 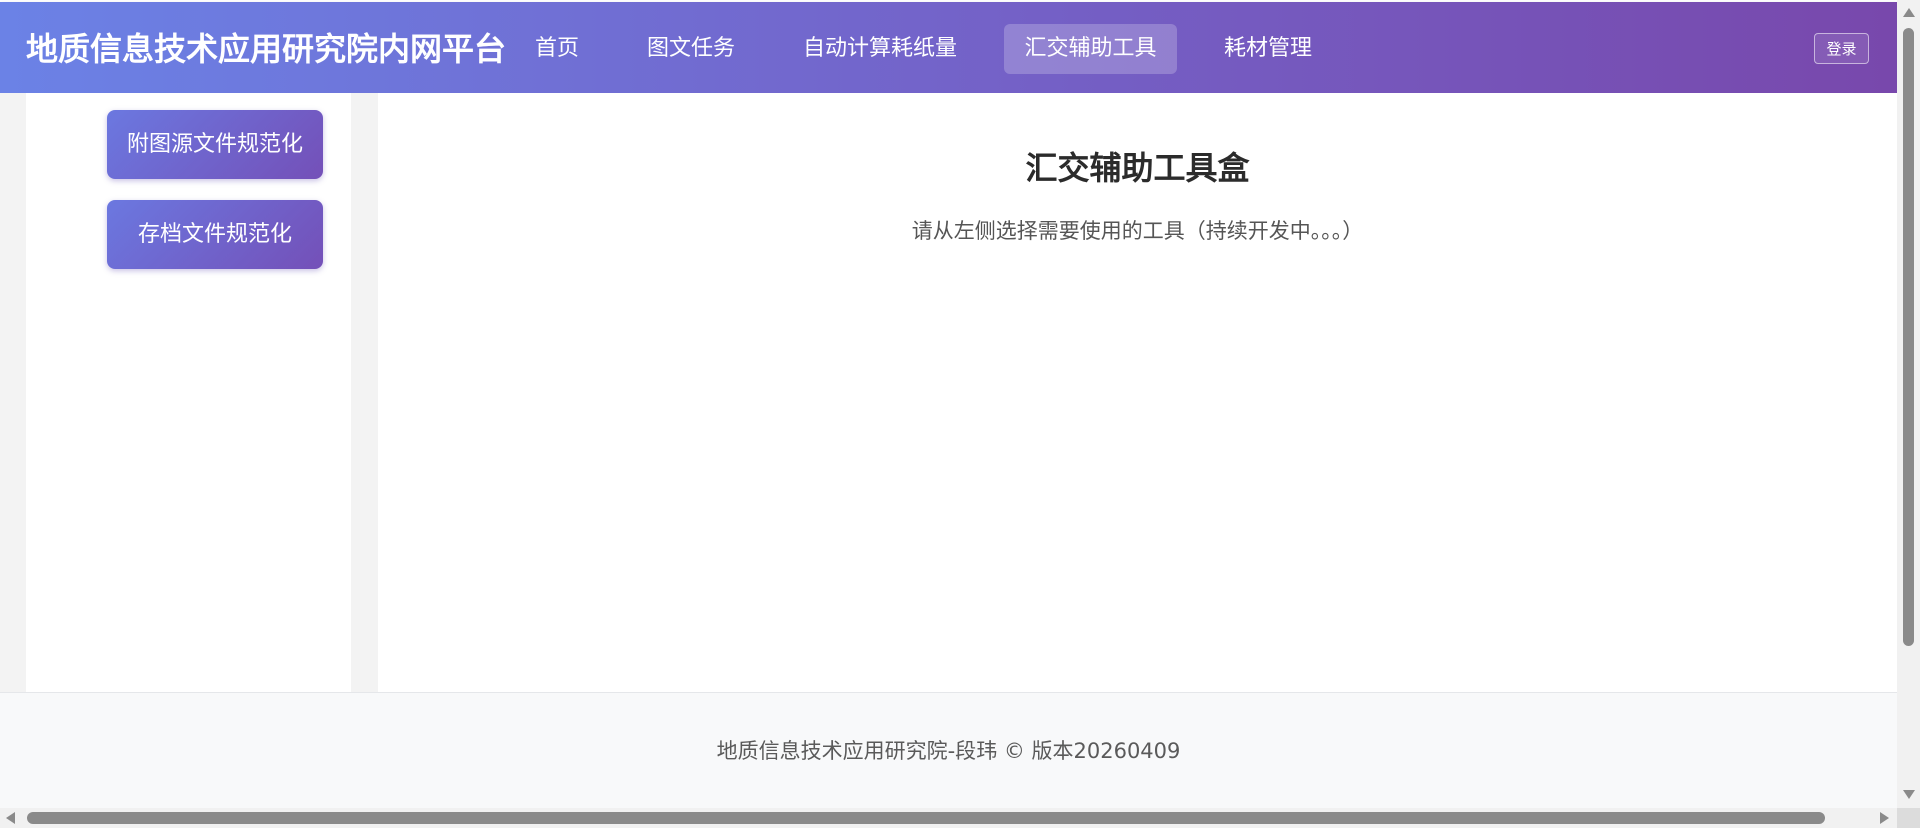 What do you see at coordinates (1137, 231) in the screenshot?
I see `page-subtitle: 请从左侧选择需要使用的工具（持续开发中。。。）` at bounding box center [1137, 231].